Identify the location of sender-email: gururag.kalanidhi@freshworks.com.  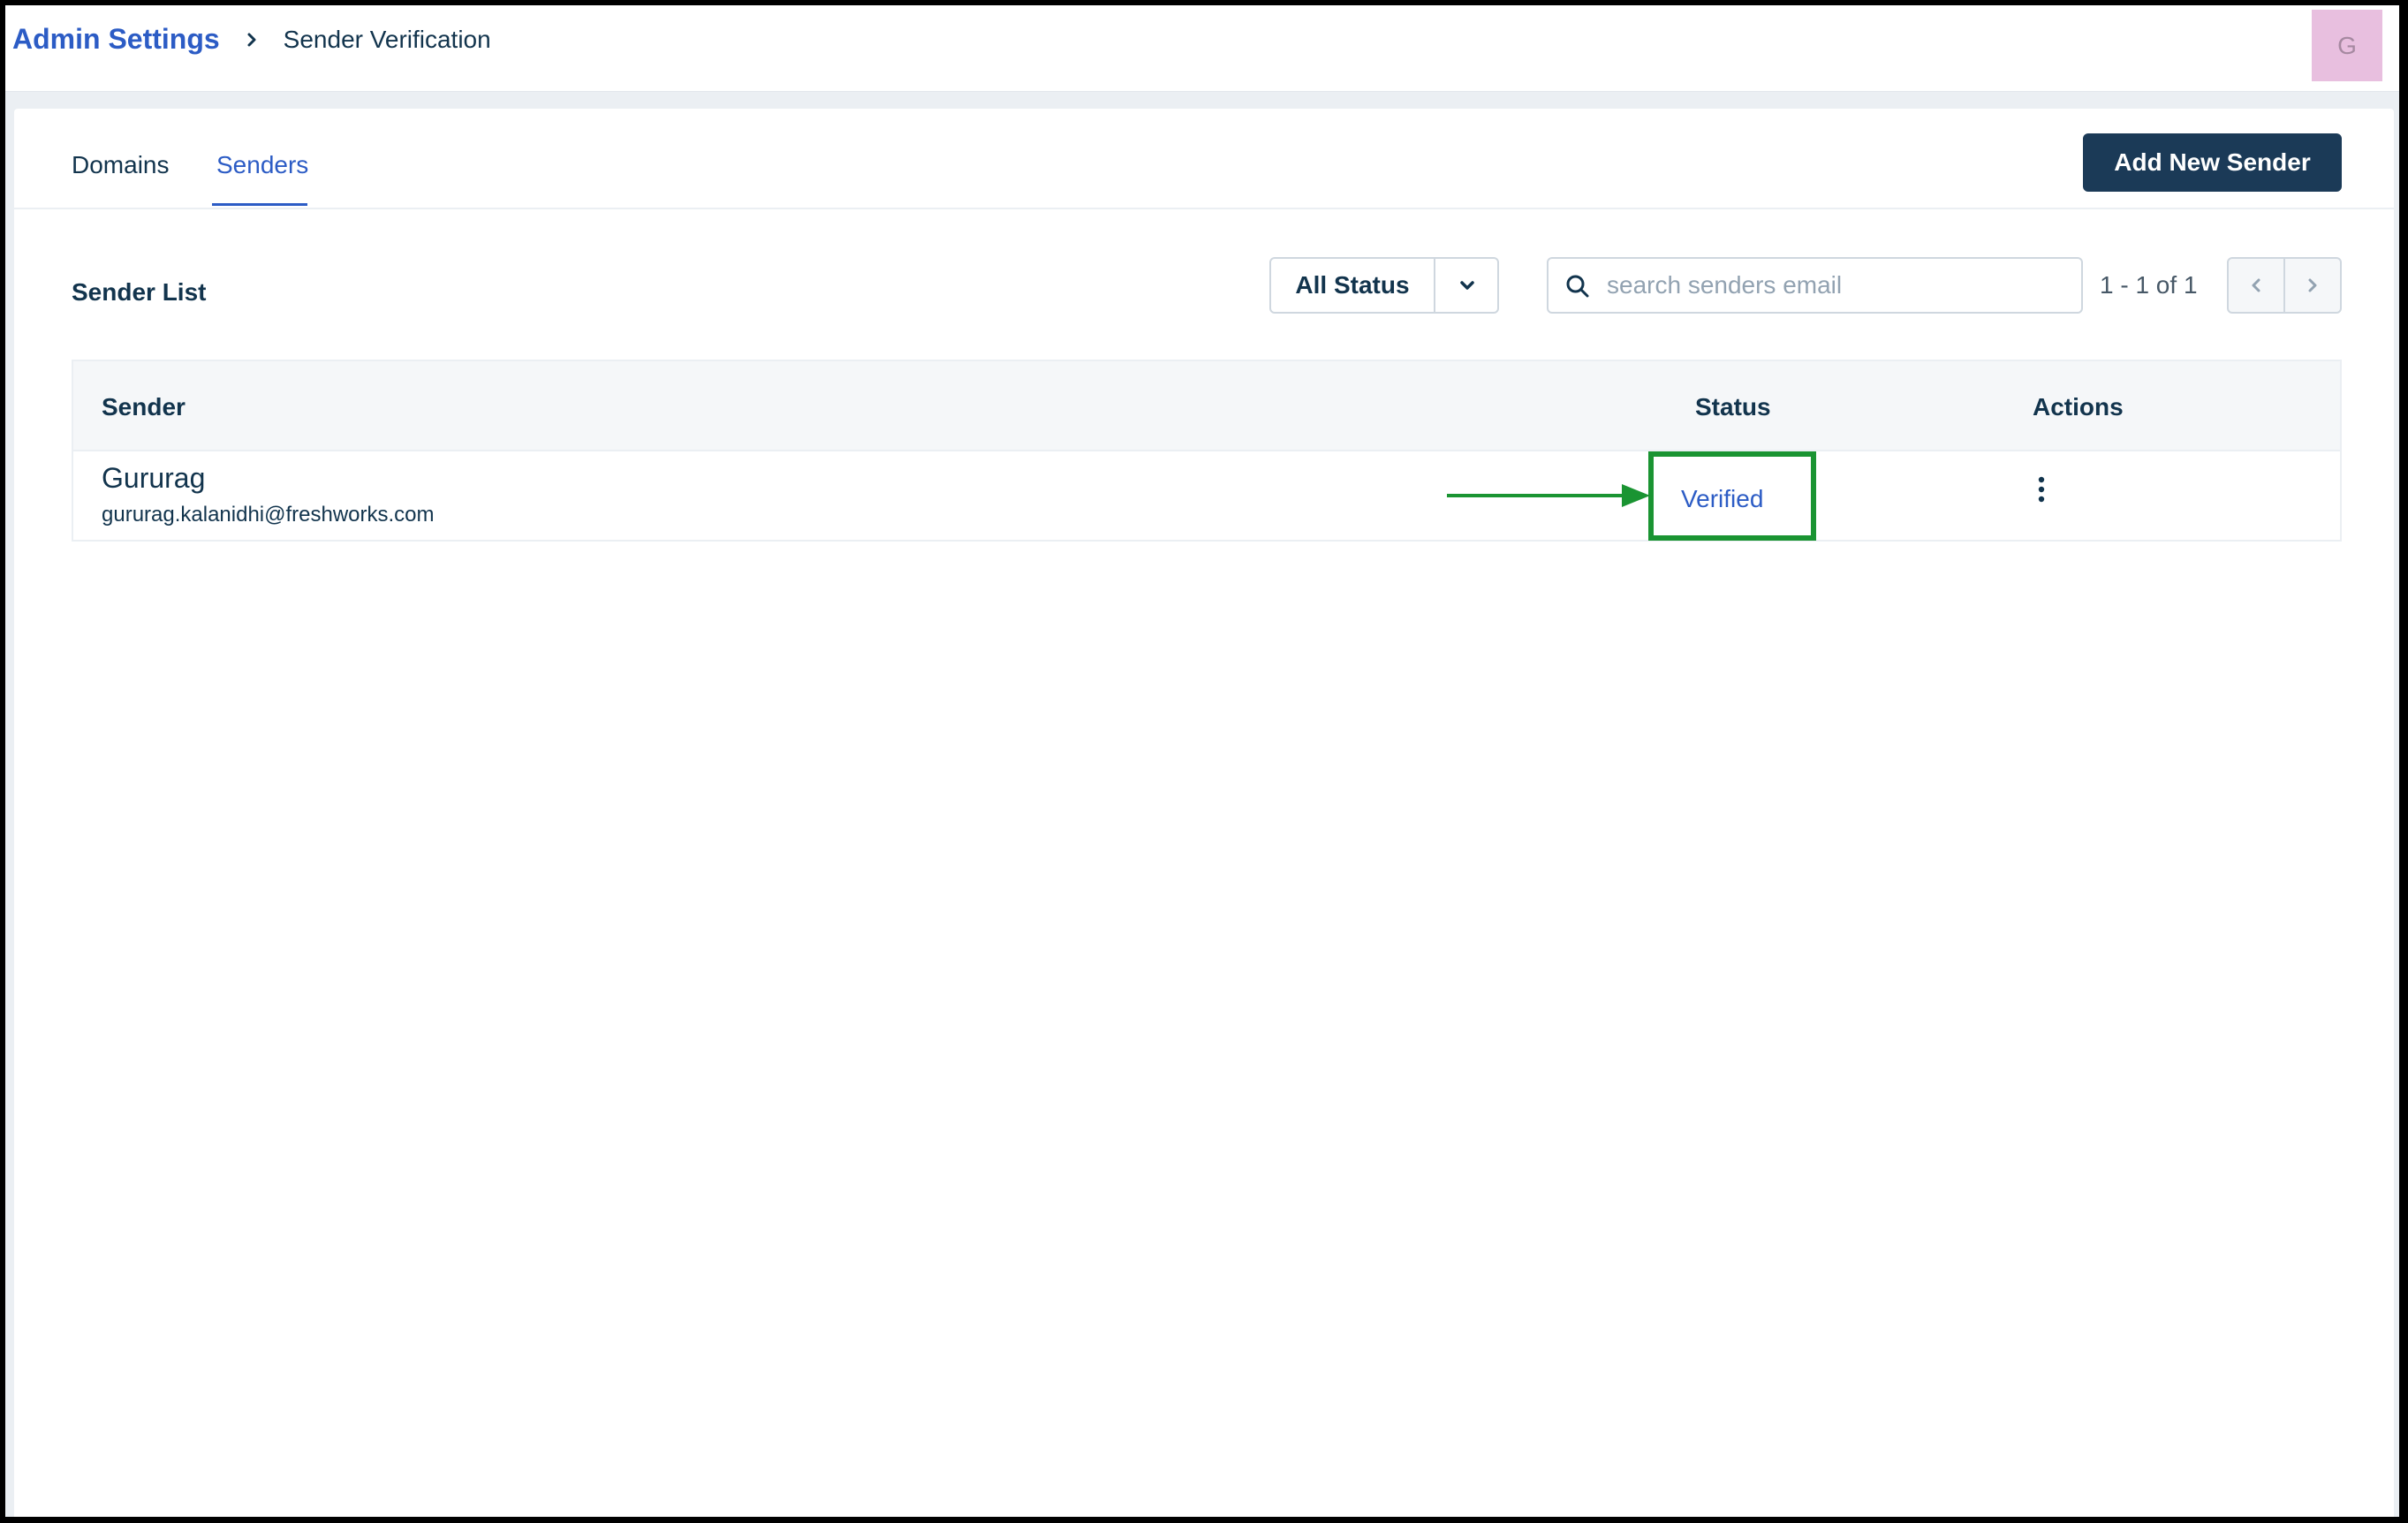
(268, 515).